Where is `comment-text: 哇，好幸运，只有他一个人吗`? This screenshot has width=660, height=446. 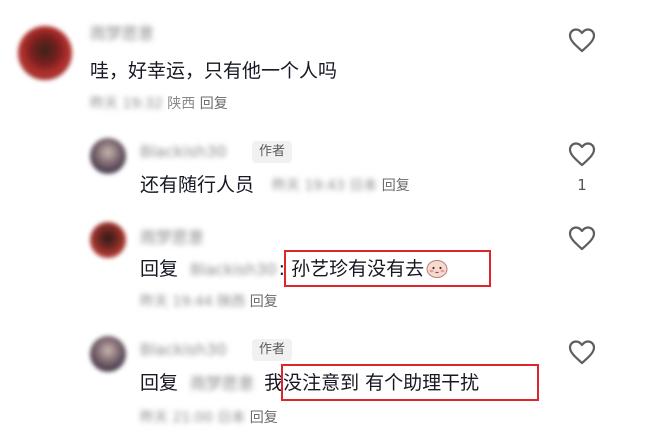
comment-text: 哇，好幸运，只有他一个人吗 is located at coordinates (214, 71).